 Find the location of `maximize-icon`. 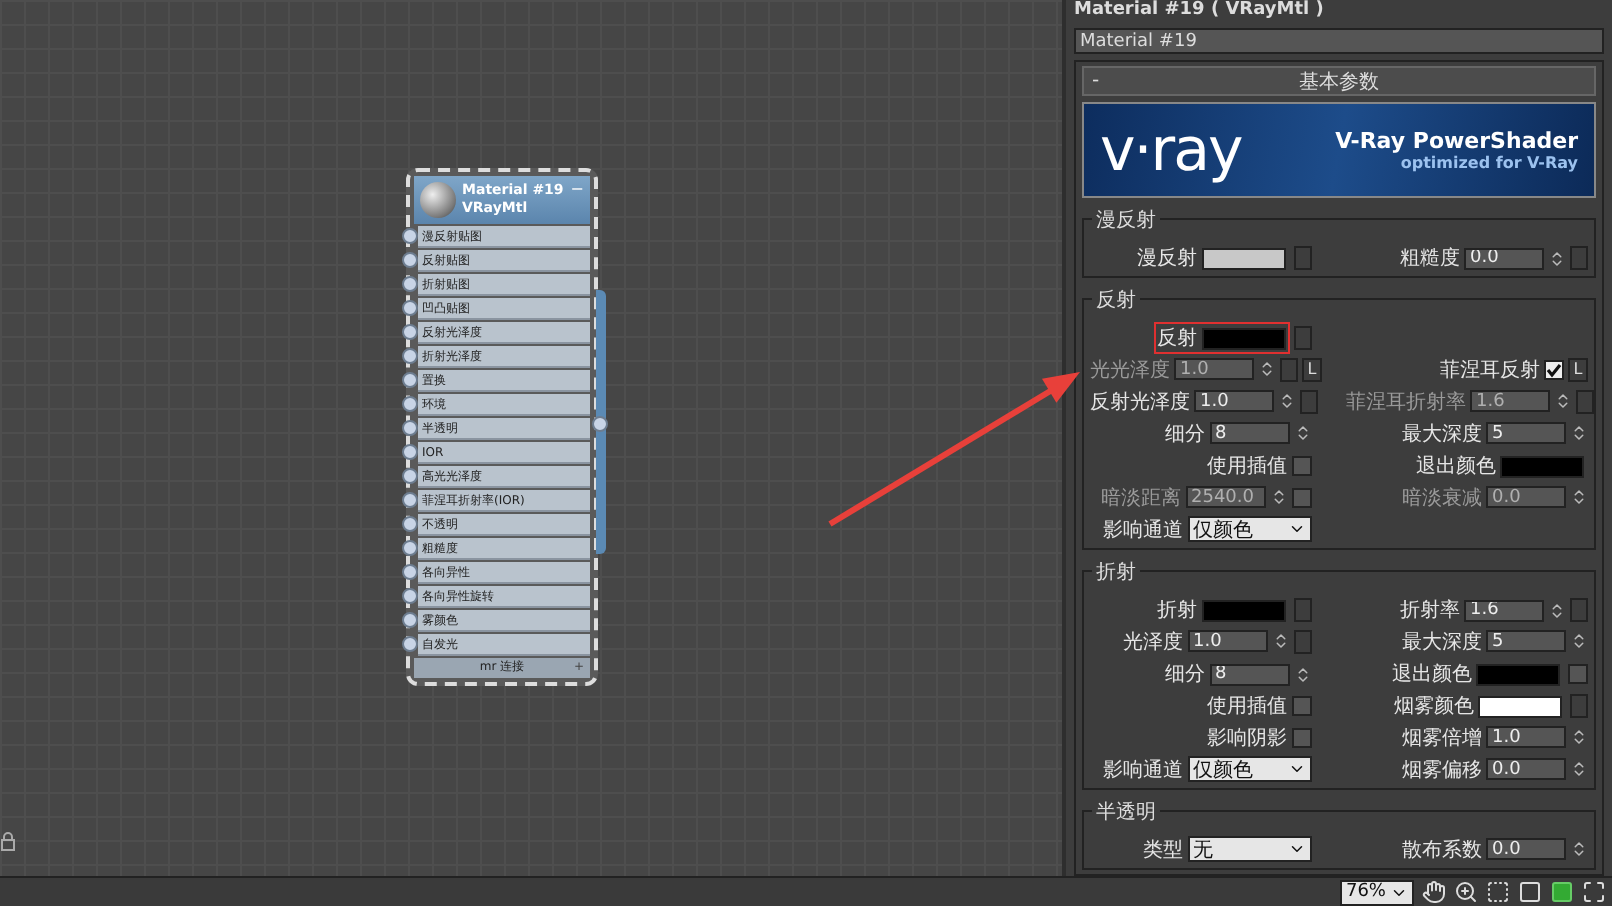

maximize-icon is located at coordinates (1594, 892).